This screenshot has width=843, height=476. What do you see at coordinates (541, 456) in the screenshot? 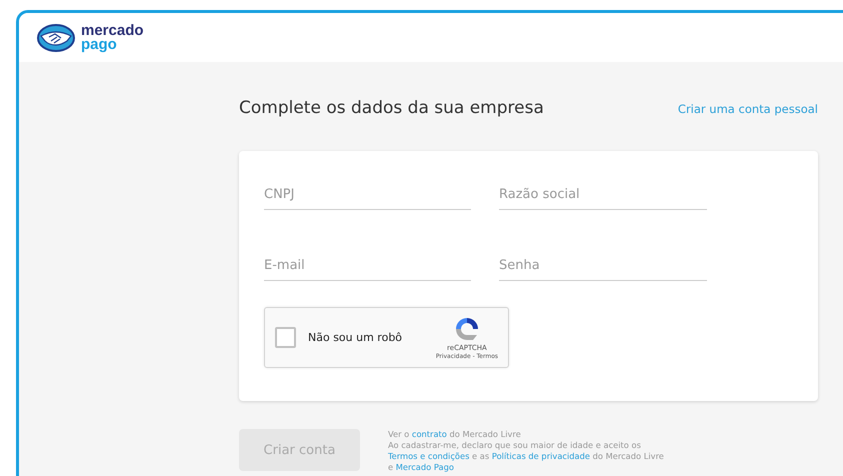
I see `legal-link: Políticas de privacidade` at bounding box center [541, 456].